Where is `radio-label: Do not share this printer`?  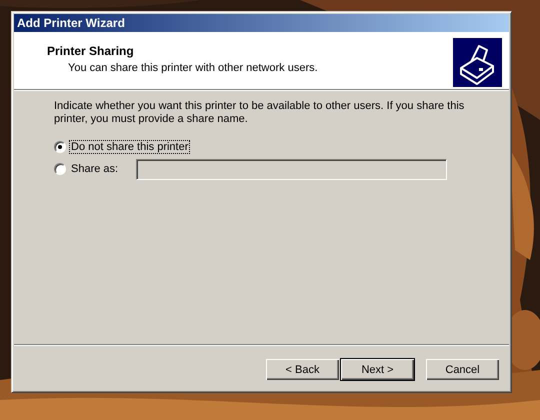
radio-label: Do not share this printer is located at coordinates (130, 147).